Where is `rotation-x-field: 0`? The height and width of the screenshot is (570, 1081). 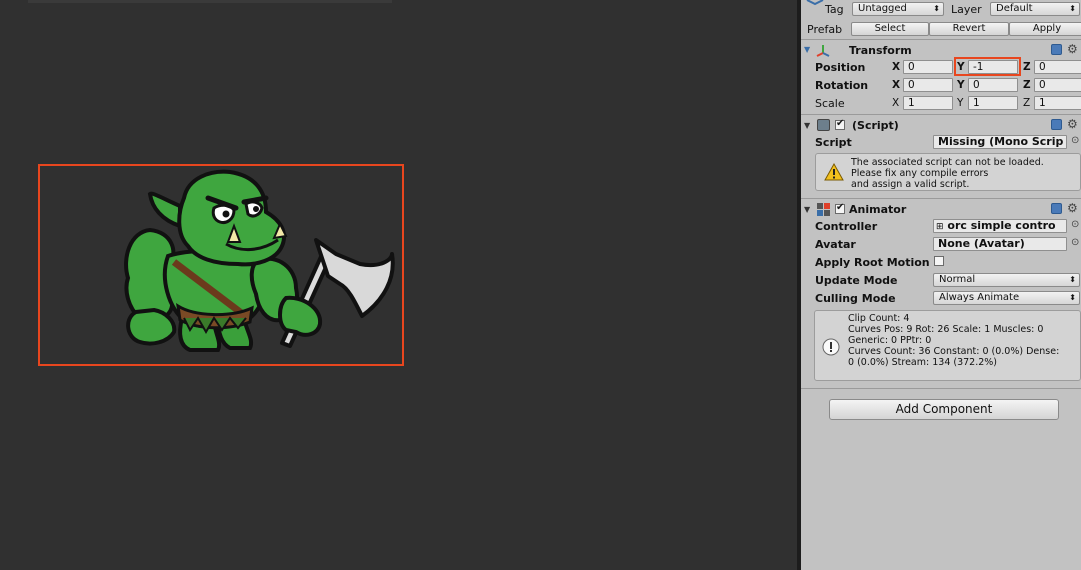
rotation-x-field: 0 is located at coordinates (928, 85).